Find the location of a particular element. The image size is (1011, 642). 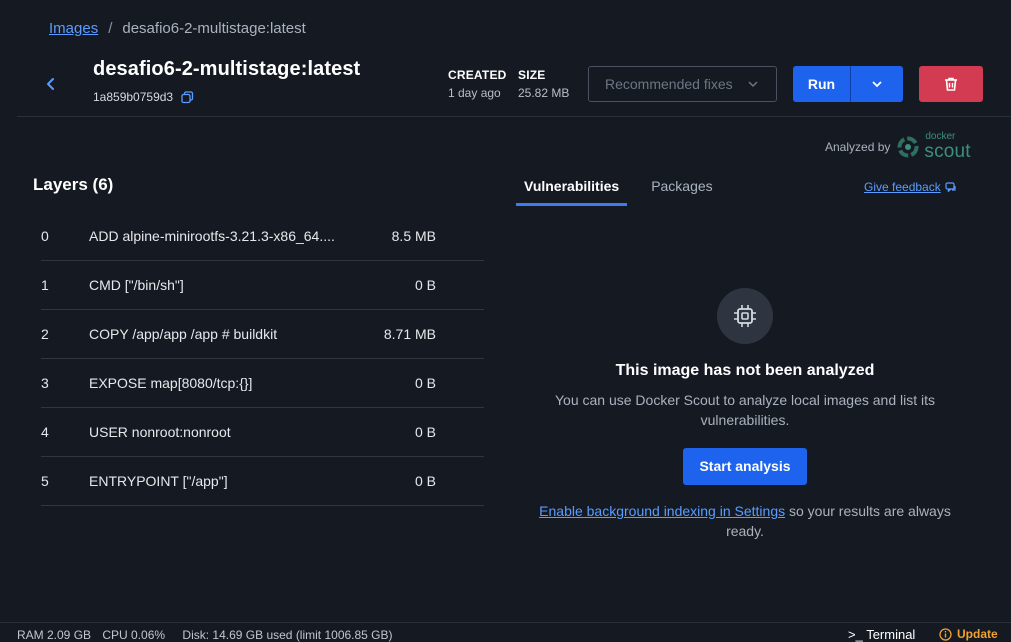

layer-size: 8.5 MB is located at coordinates (413, 236).